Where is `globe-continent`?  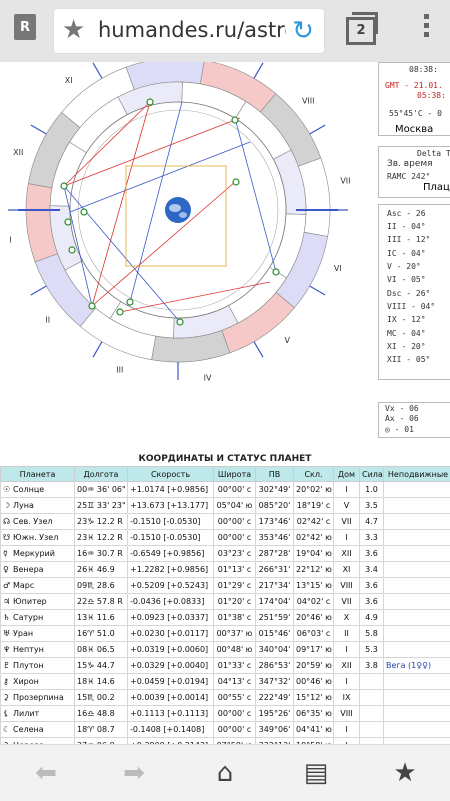
globe-continent is located at coordinates (175, 208).